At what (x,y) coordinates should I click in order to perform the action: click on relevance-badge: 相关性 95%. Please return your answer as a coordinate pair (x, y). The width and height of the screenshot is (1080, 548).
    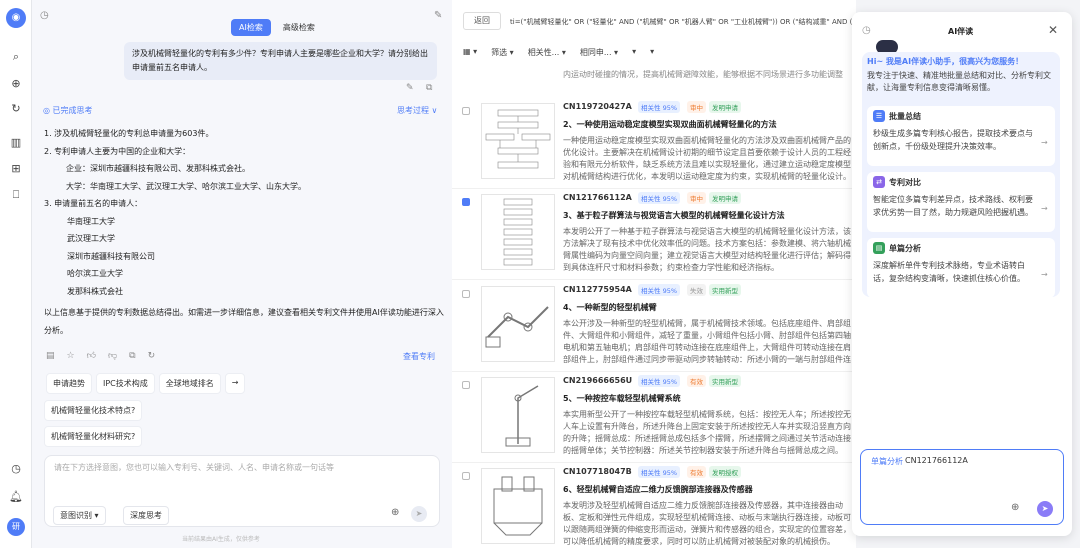
    Looking at the image, I should click on (659, 107).